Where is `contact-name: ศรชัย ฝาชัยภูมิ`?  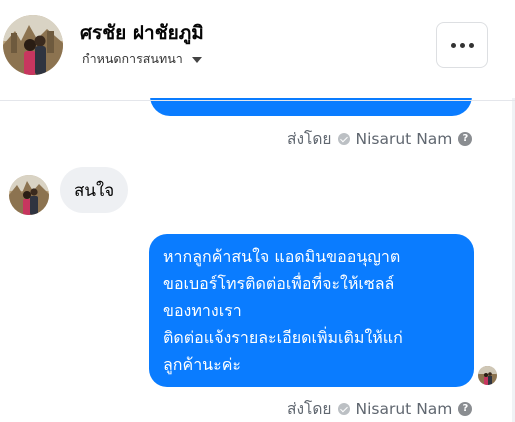 contact-name: ศรชัย ฝาชัยภูมิ is located at coordinates (142, 33).